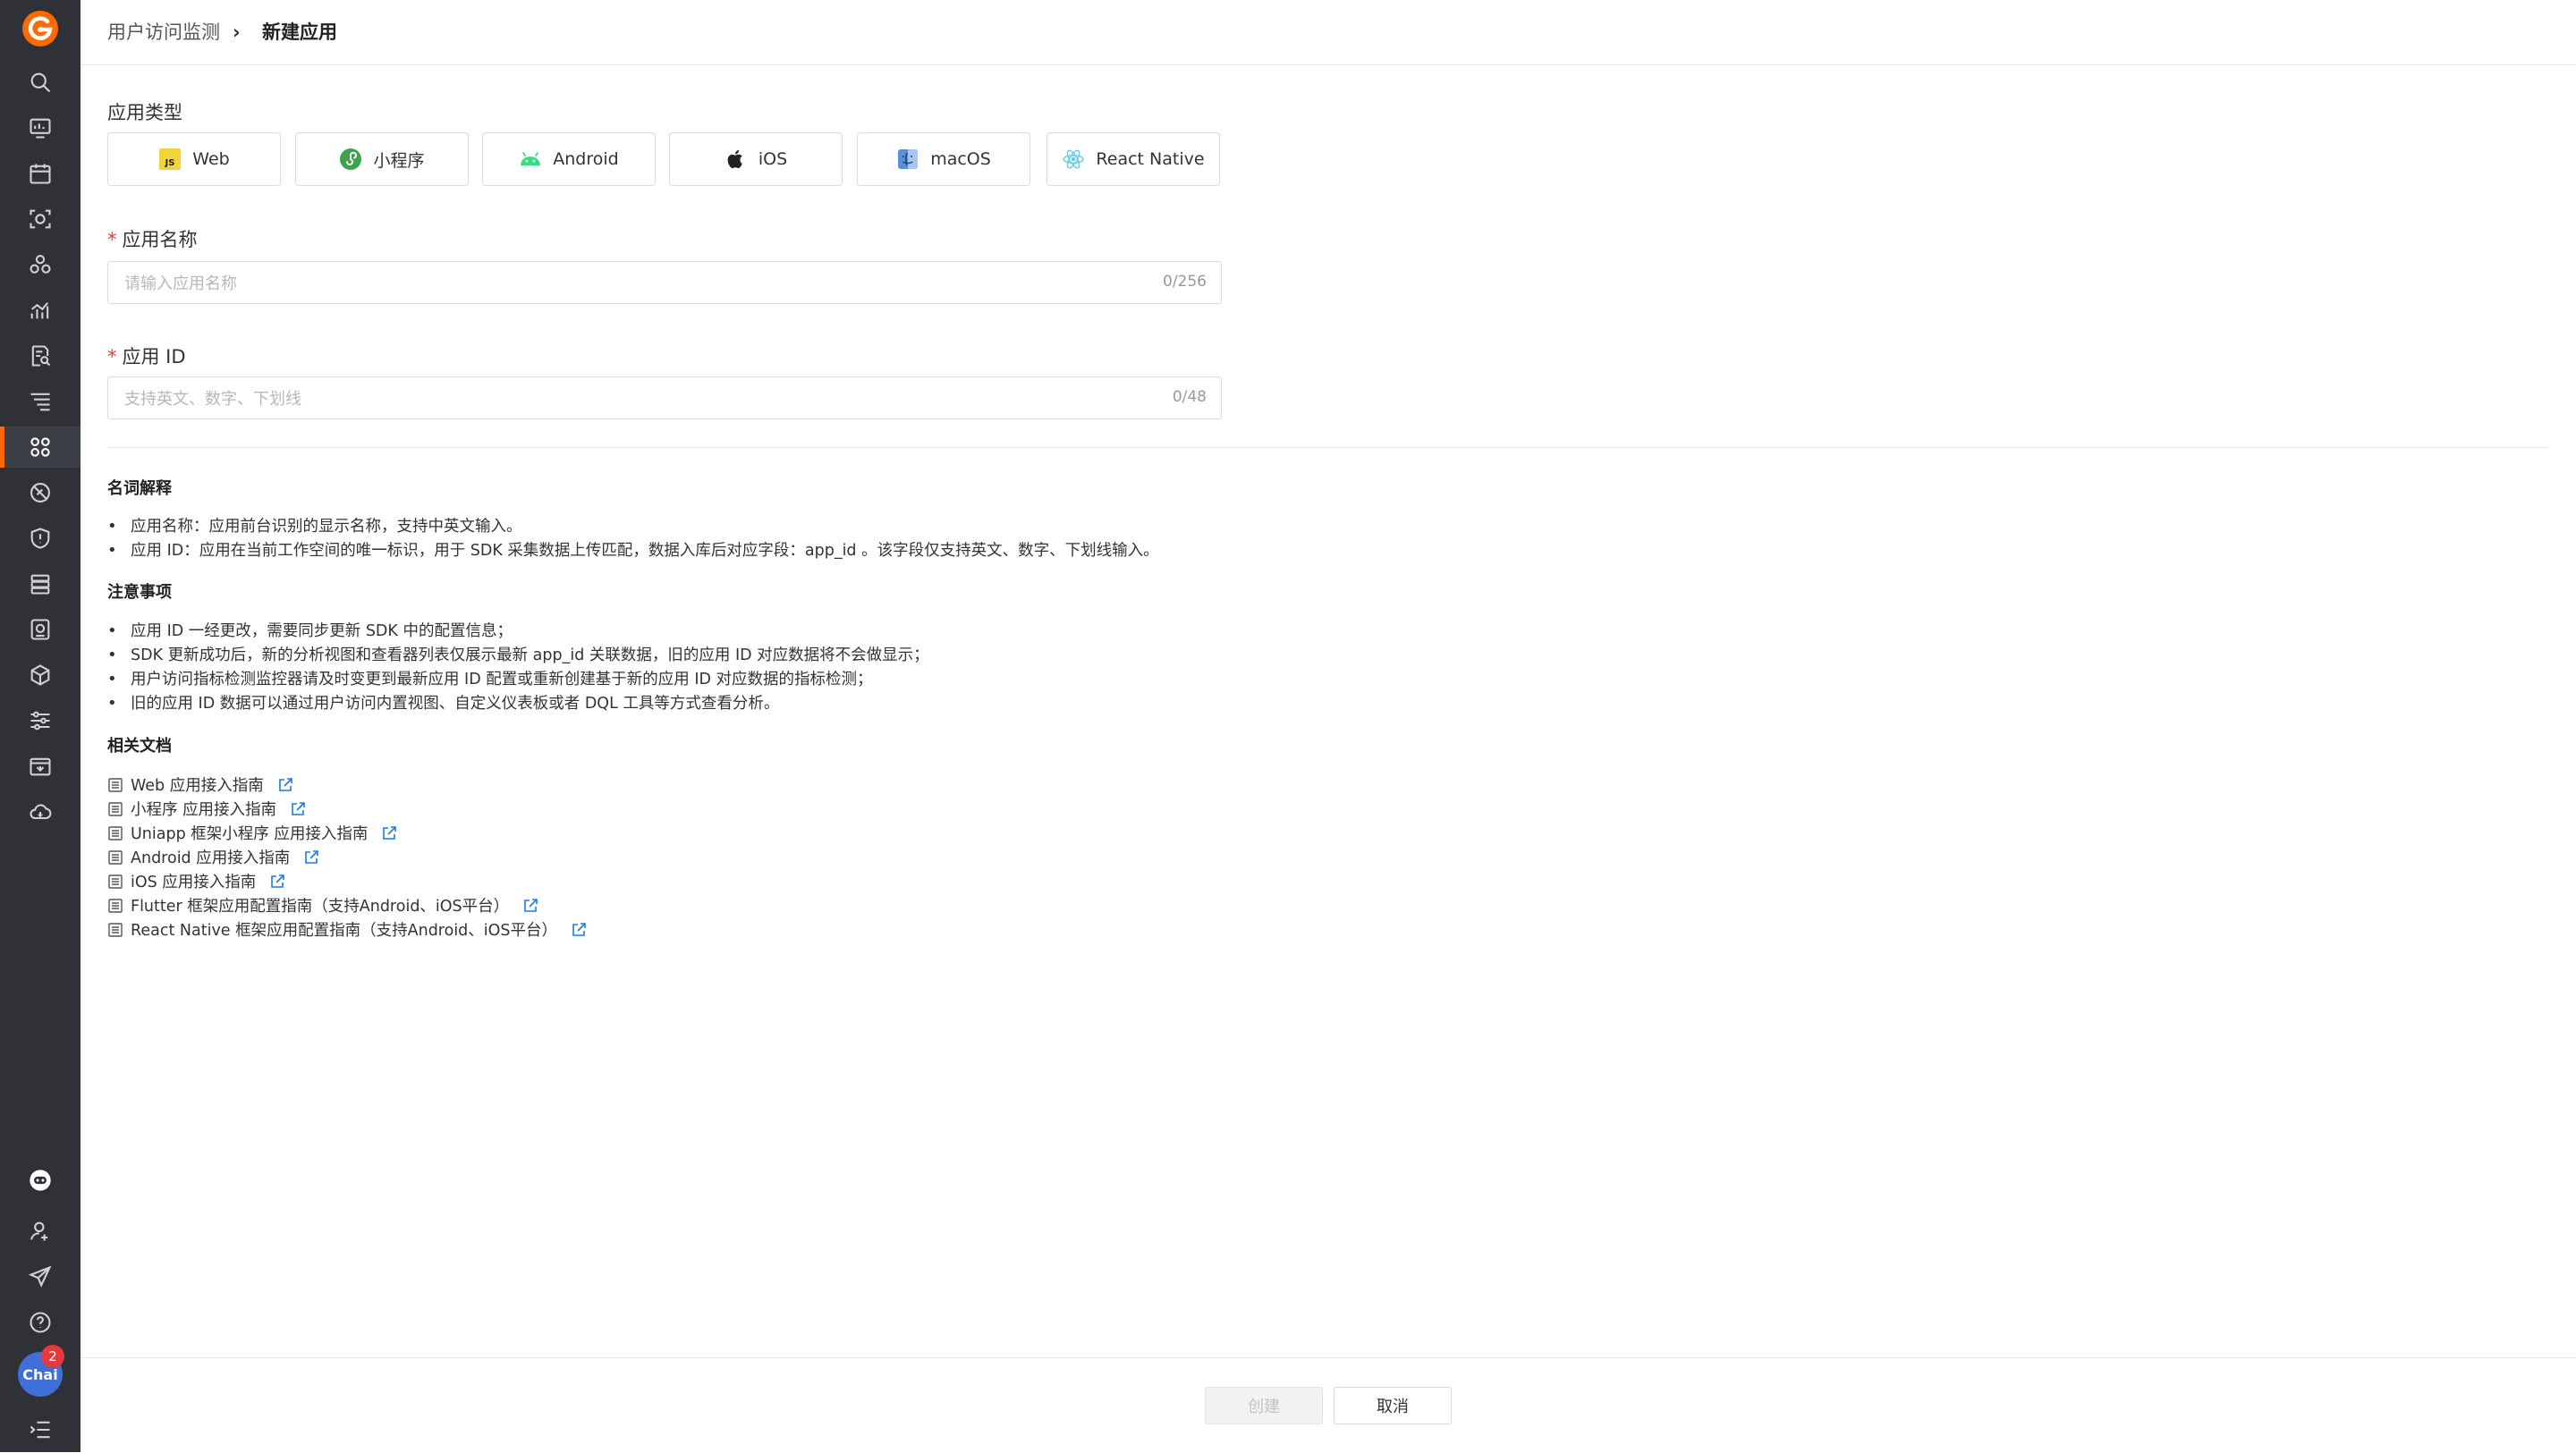  I want to click on glossary-item: 应用名称：应用前台识别的显示名称，支持中英文输入。, so click(314, 527).